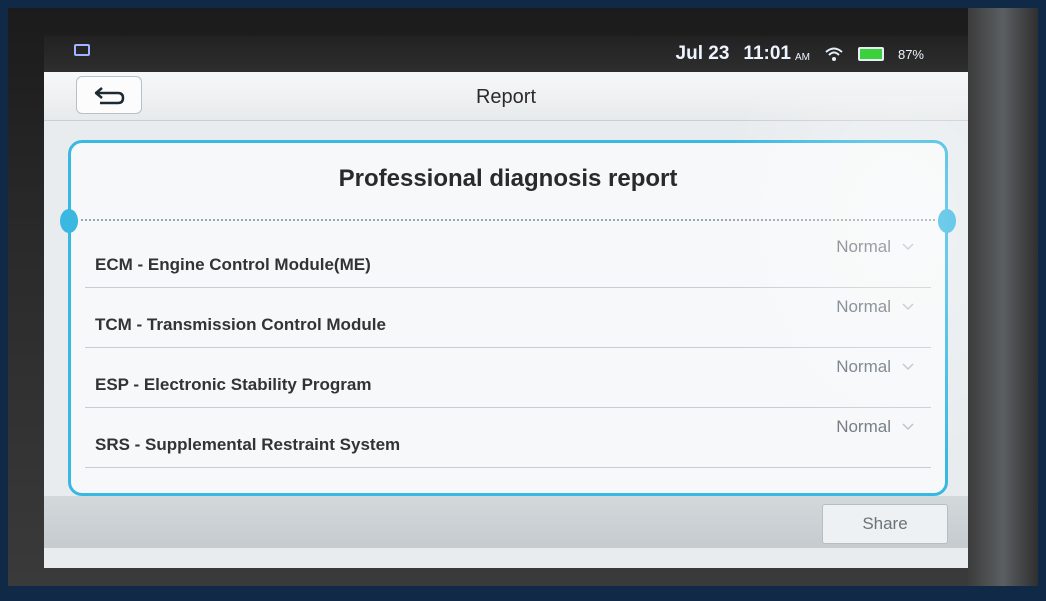  I want to click on status-left, so click(85, 50).